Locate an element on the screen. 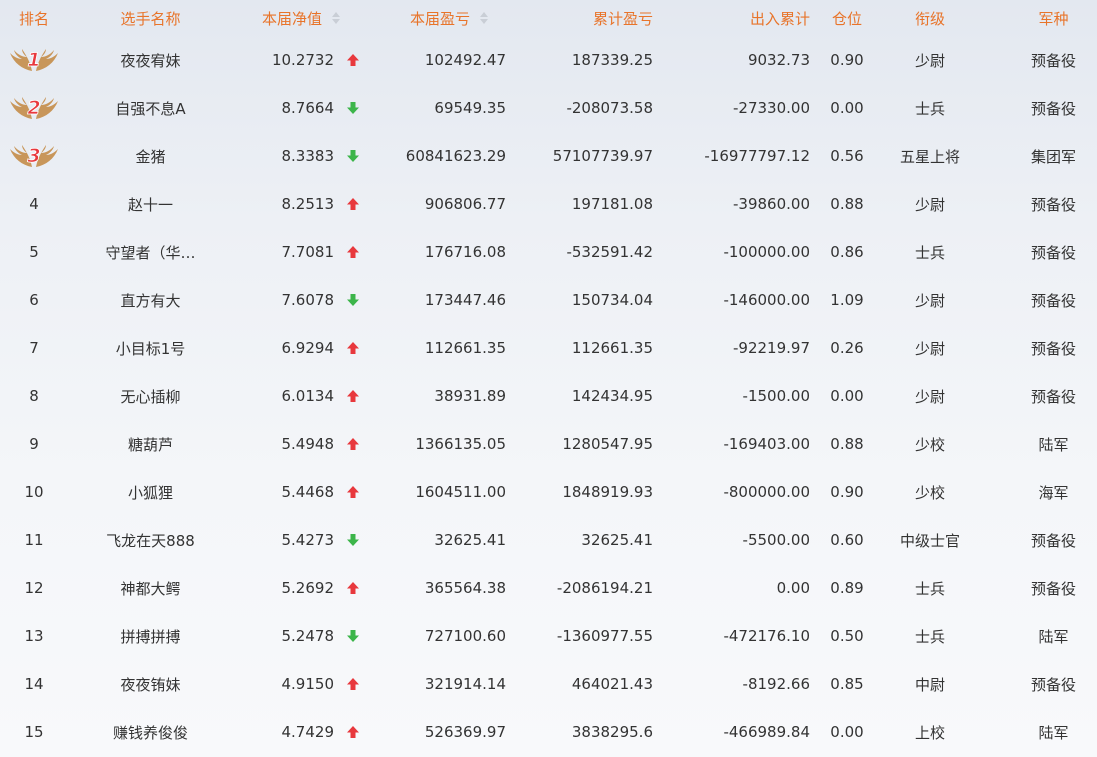  player-name: 直方有大 is located at coordinates (150, 300).